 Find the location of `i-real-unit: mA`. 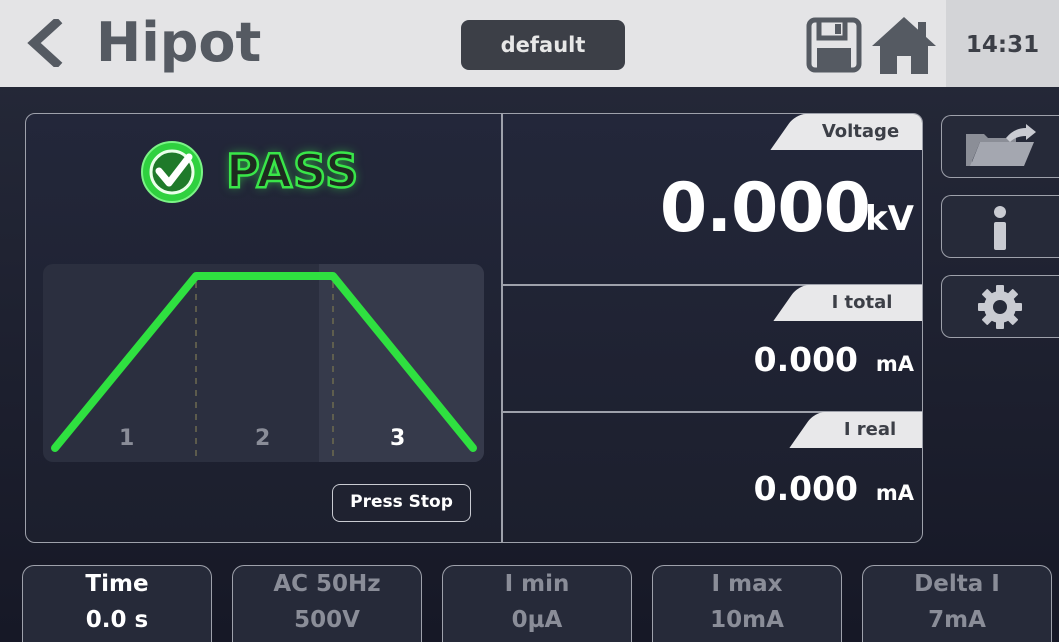

i-real-unit: mA is located at coordinates (894, 493).